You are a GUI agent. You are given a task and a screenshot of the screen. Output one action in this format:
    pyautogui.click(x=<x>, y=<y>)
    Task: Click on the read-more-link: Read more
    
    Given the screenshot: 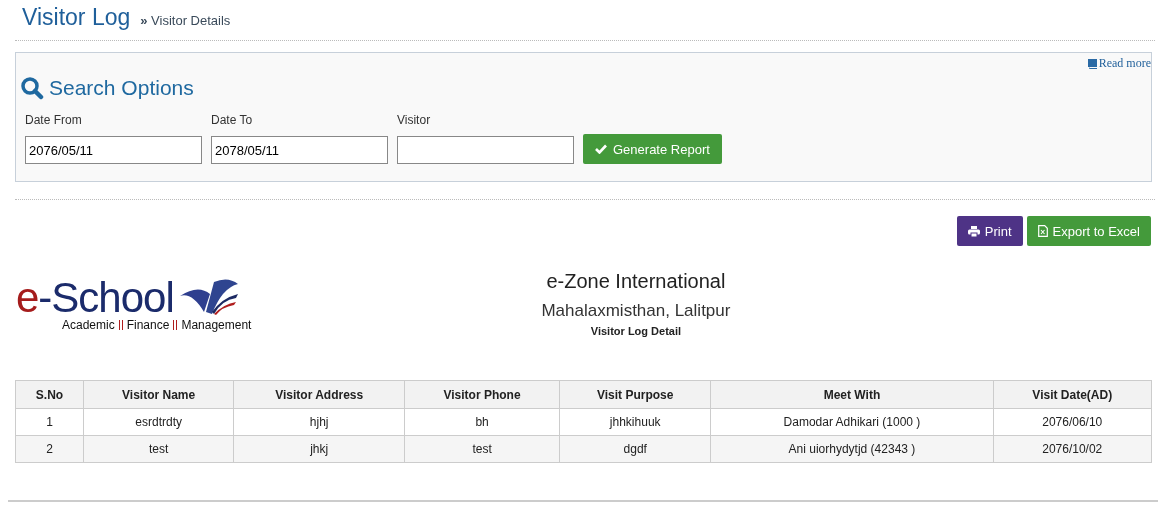 What is the action you would take?
    pyautogui.click(x=1118, y=63)
    